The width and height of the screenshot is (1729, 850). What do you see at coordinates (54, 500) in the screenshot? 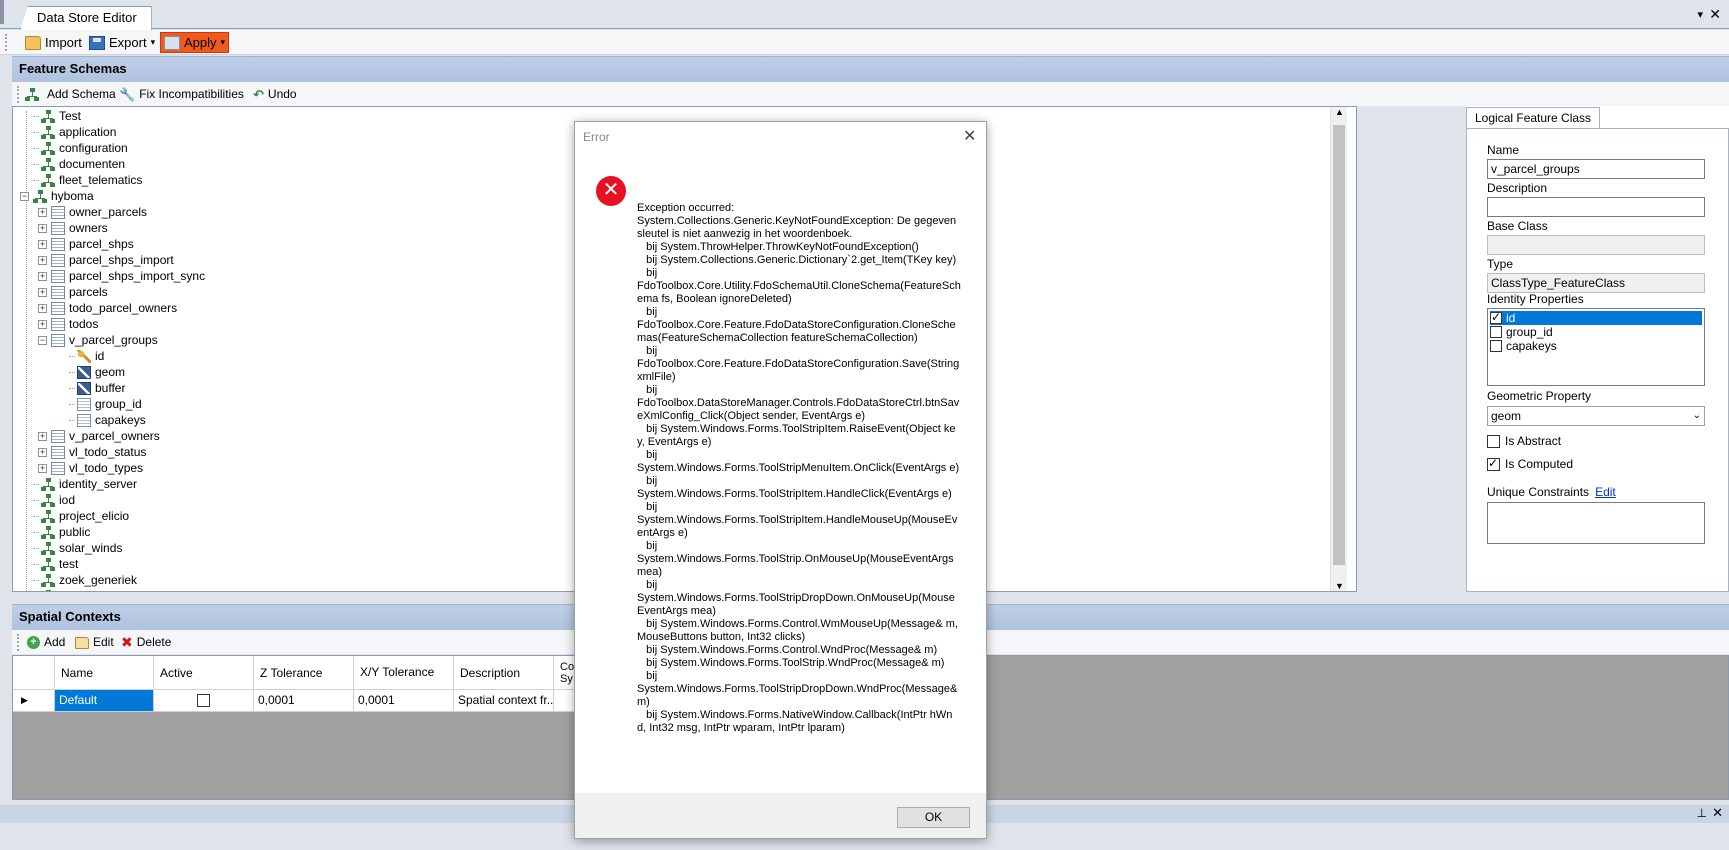
I see `tree-node: iod` at bounding box center [54, 500].